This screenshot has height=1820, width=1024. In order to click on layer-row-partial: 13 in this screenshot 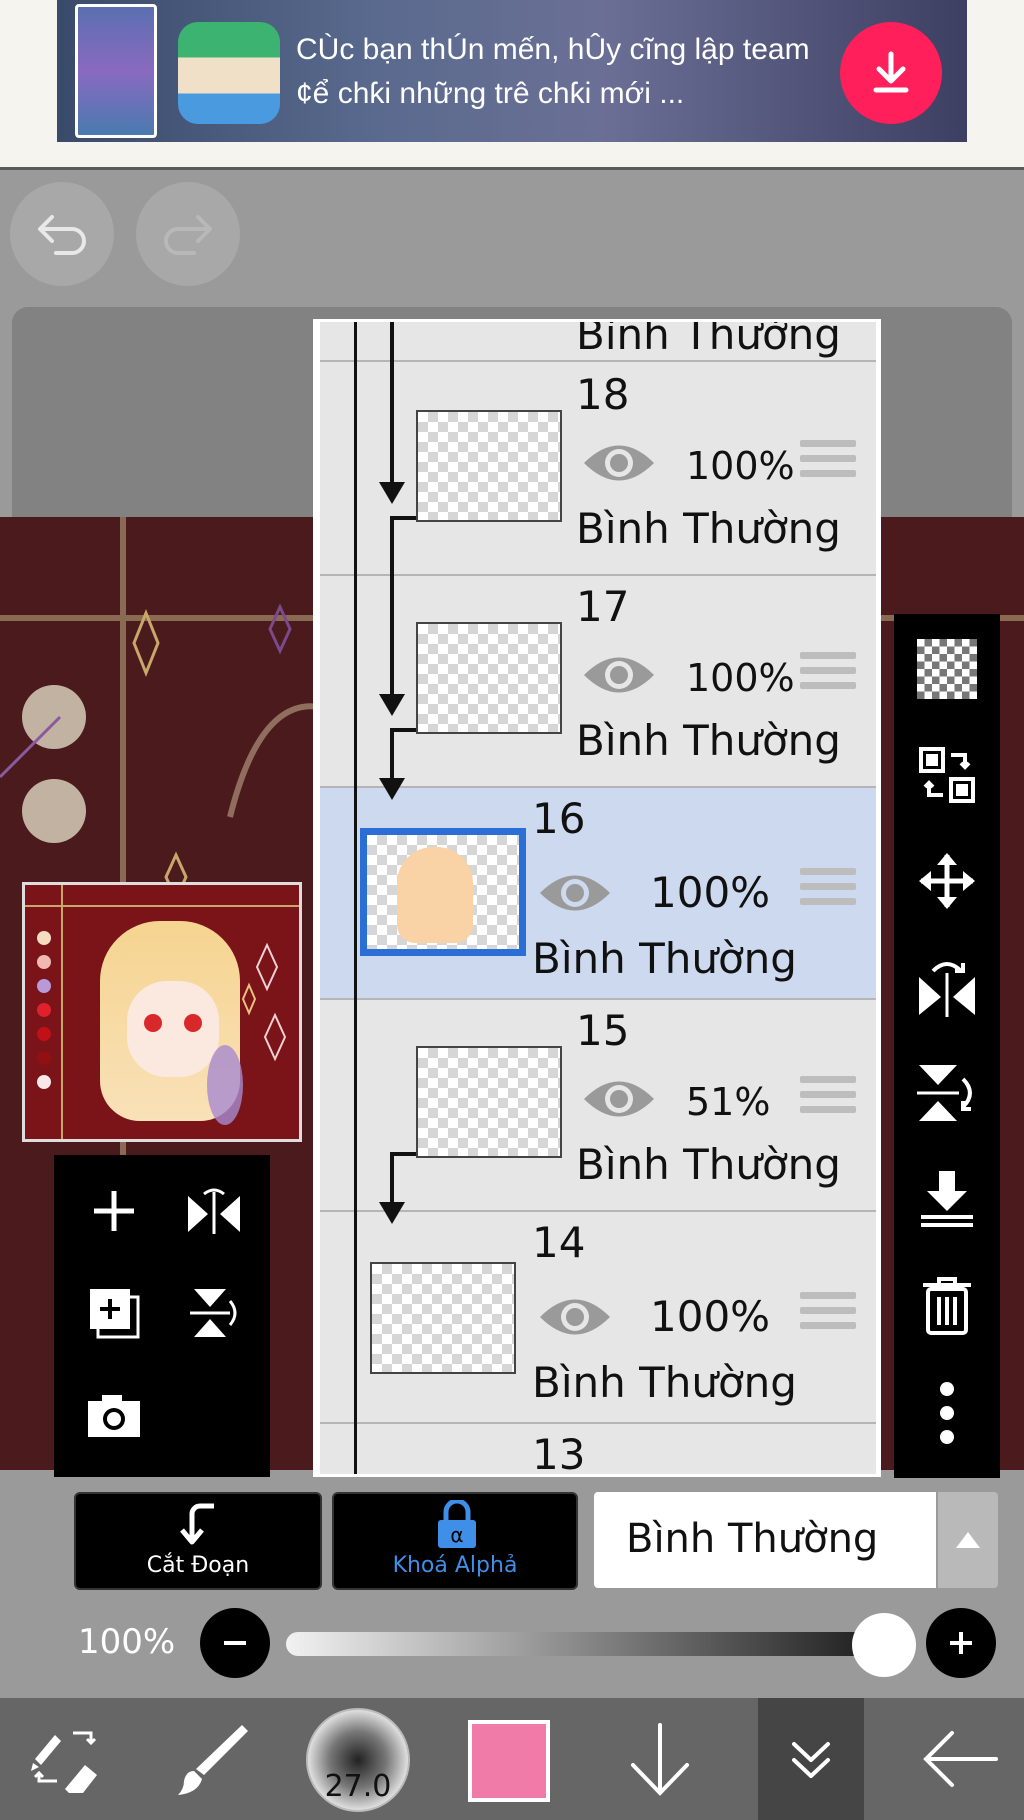, I will do `click(598, 1450)`.